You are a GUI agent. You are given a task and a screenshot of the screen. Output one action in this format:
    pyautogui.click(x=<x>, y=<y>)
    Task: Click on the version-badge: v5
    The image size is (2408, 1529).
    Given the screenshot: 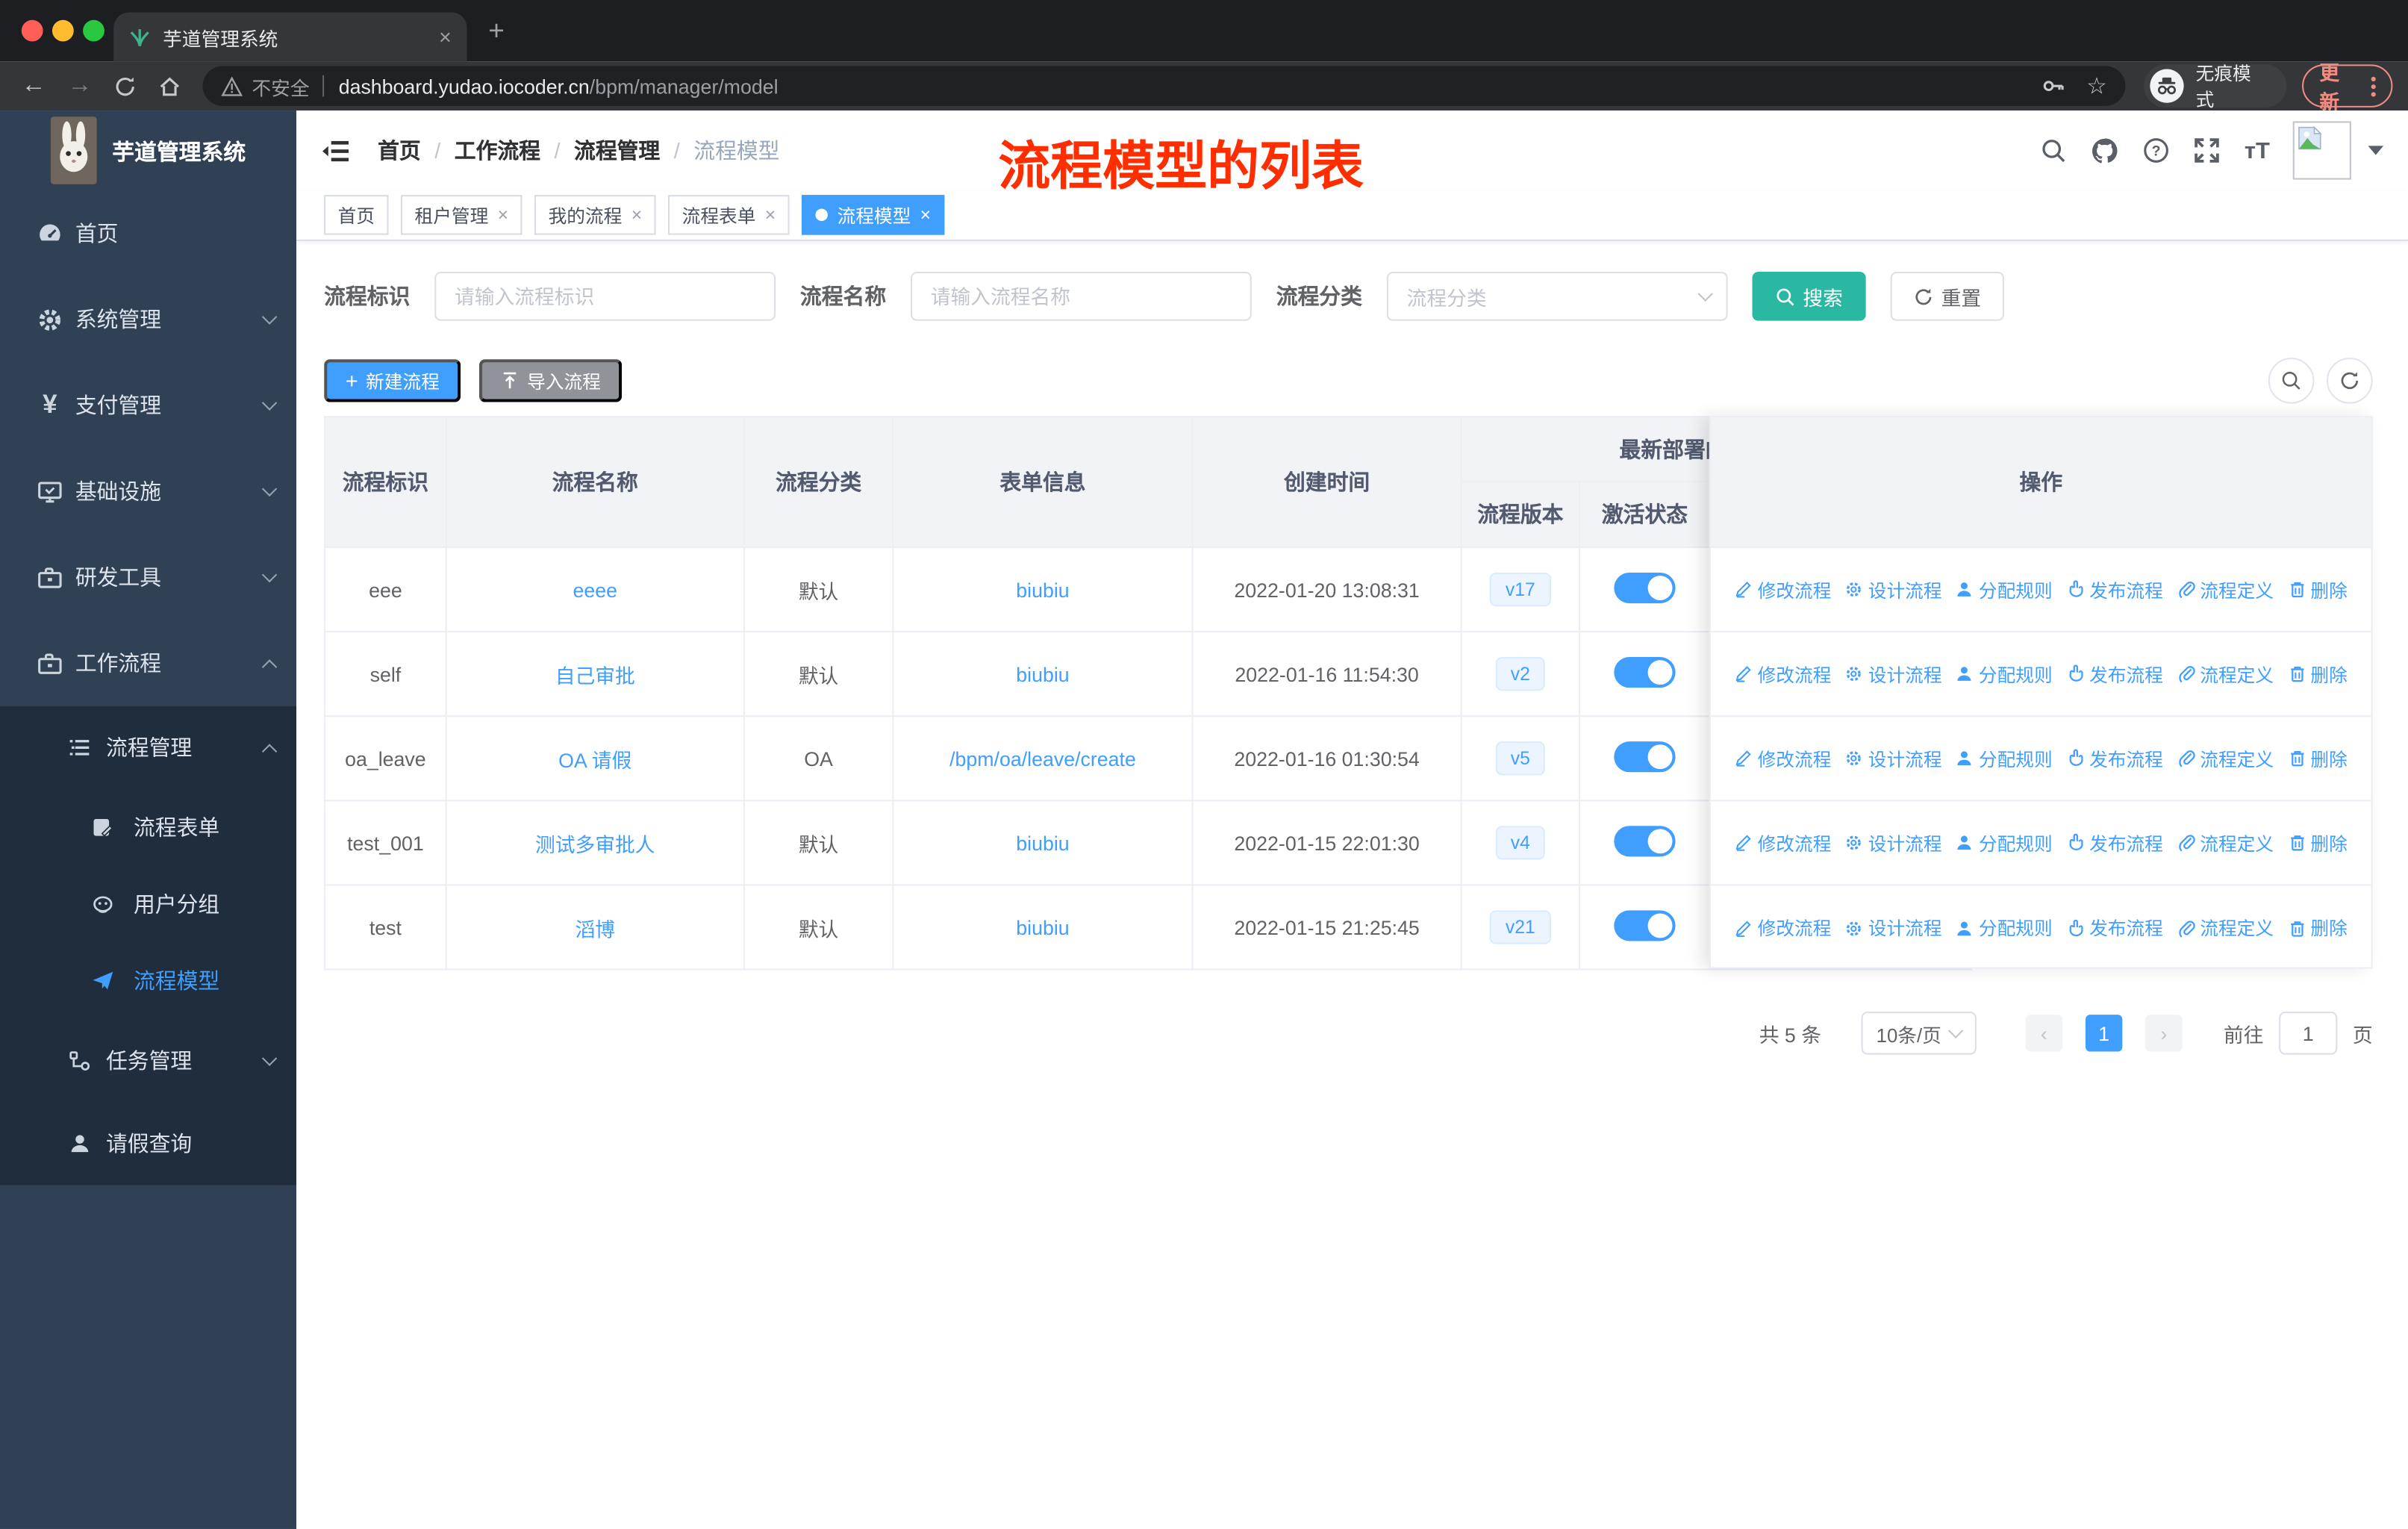 What is the action you would take?
    pyautogui.click(x=1520, y=758)
    